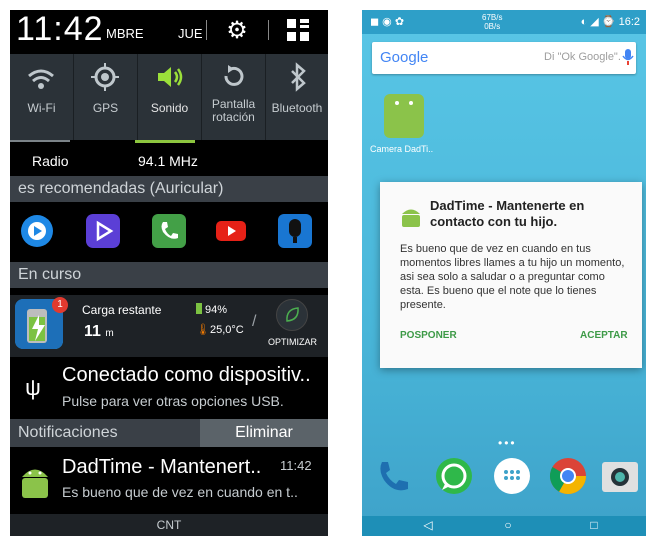 The image size is (646, 536). I want to click on dock, so click(504, 478).